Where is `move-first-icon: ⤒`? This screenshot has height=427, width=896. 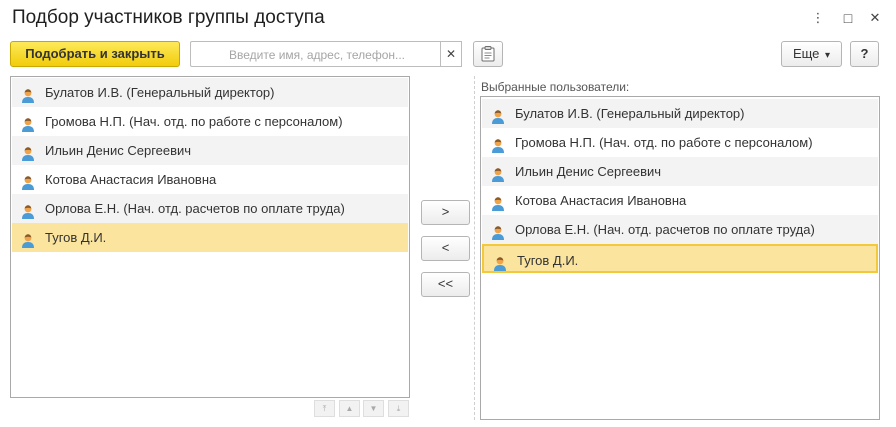 move-first-icon: ⤒ is located at coordinates (324, 408).